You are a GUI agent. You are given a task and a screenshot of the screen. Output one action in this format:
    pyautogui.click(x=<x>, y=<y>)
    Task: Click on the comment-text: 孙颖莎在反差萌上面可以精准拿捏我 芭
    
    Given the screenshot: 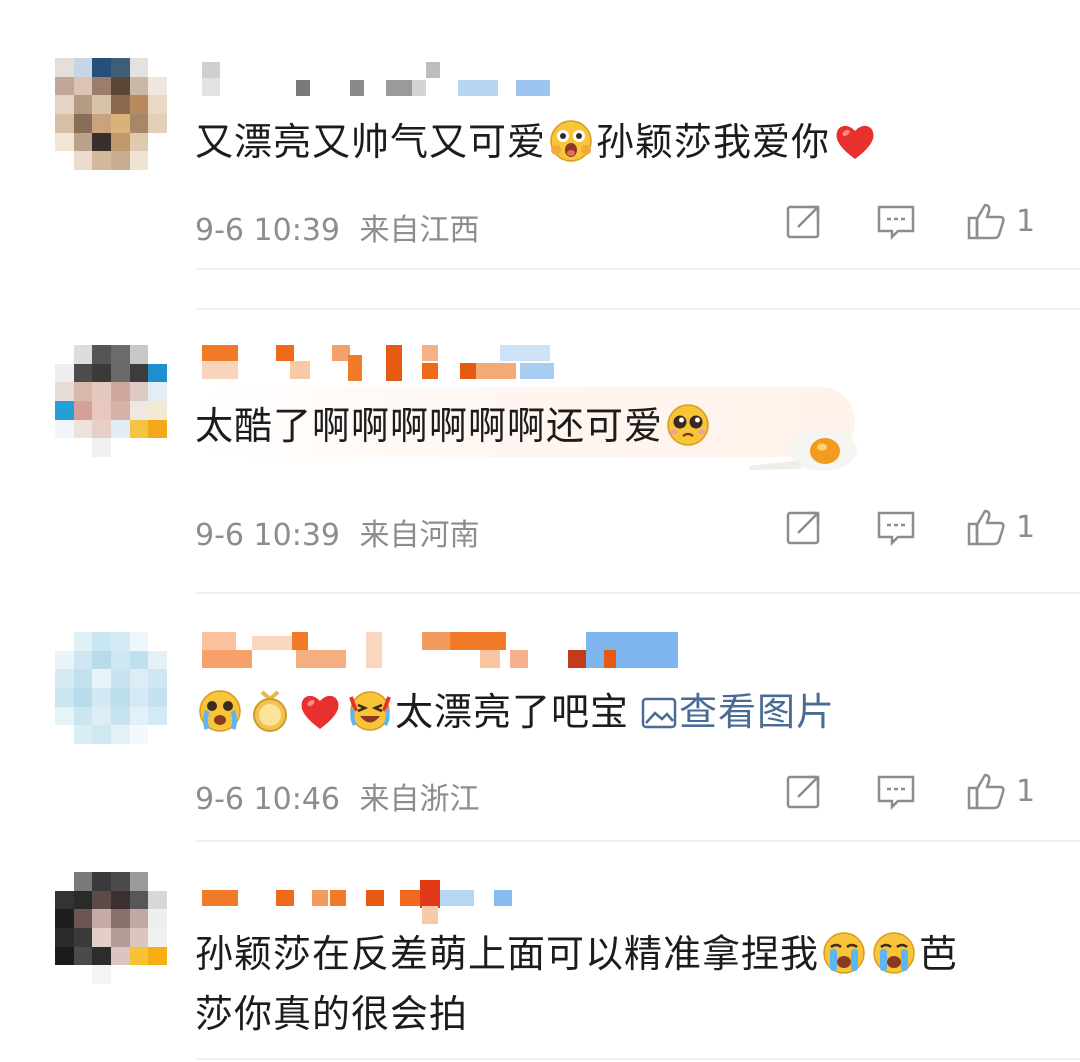 What is the action you would take?
    pyautogui.click(x=576, y=954)
    